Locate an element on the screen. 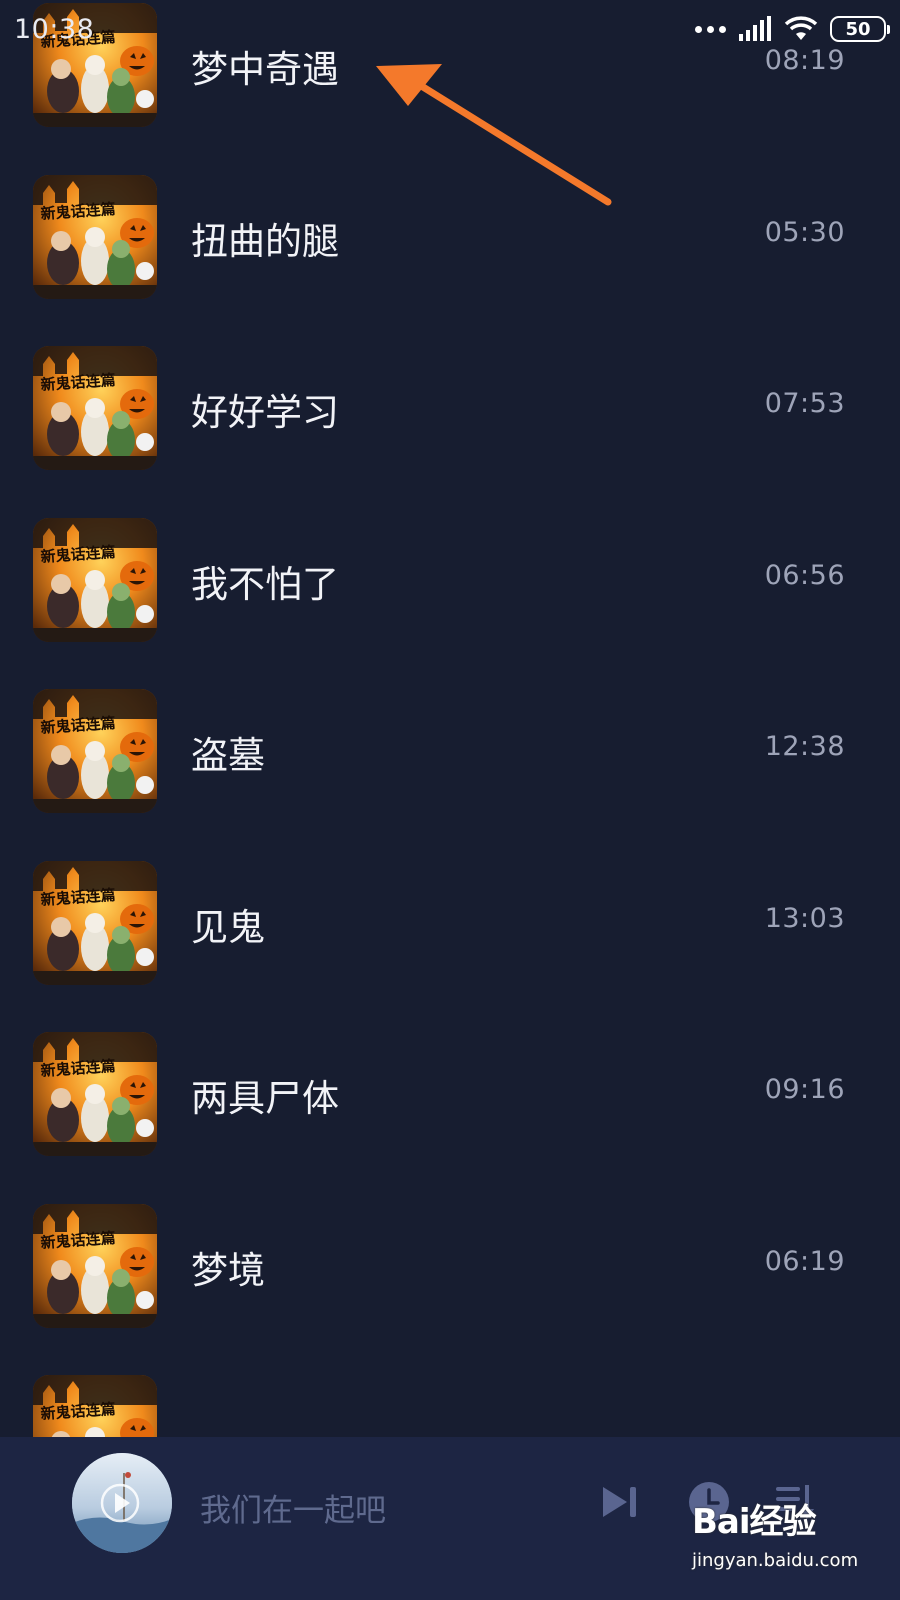 This screenshot has height=1600, width=900. baidu-jingyan-watermark: Bai经验 jingyan.baidu.com is located at coordinates (792, 1540).